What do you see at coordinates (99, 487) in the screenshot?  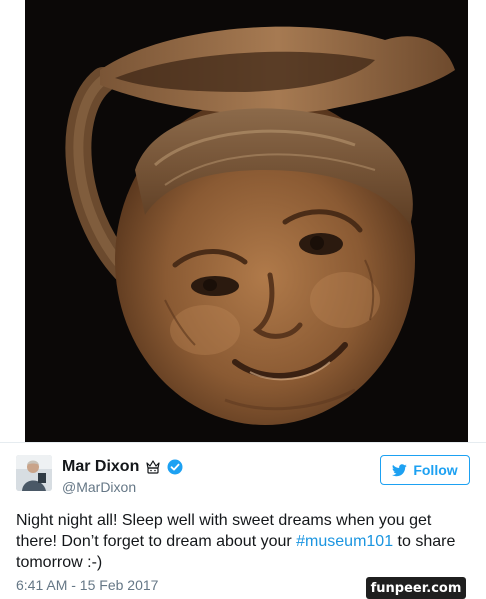 I see `user-handle: @MarDixon` at bounding box center [99, 487].